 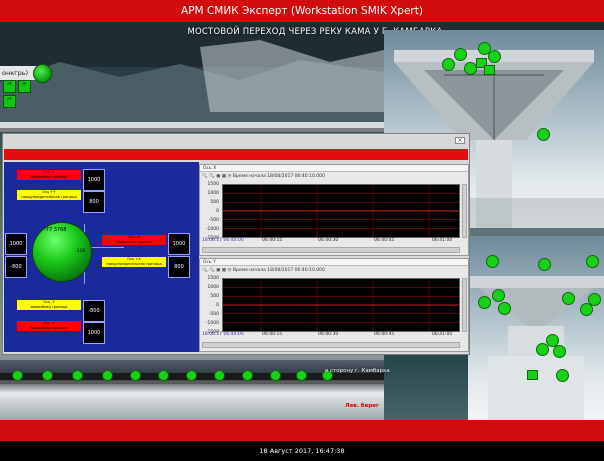 What do you see at coordinates (217, 211) in the screenshot?
I see `y-tick-label: 0` at bounding box center [217, 211].